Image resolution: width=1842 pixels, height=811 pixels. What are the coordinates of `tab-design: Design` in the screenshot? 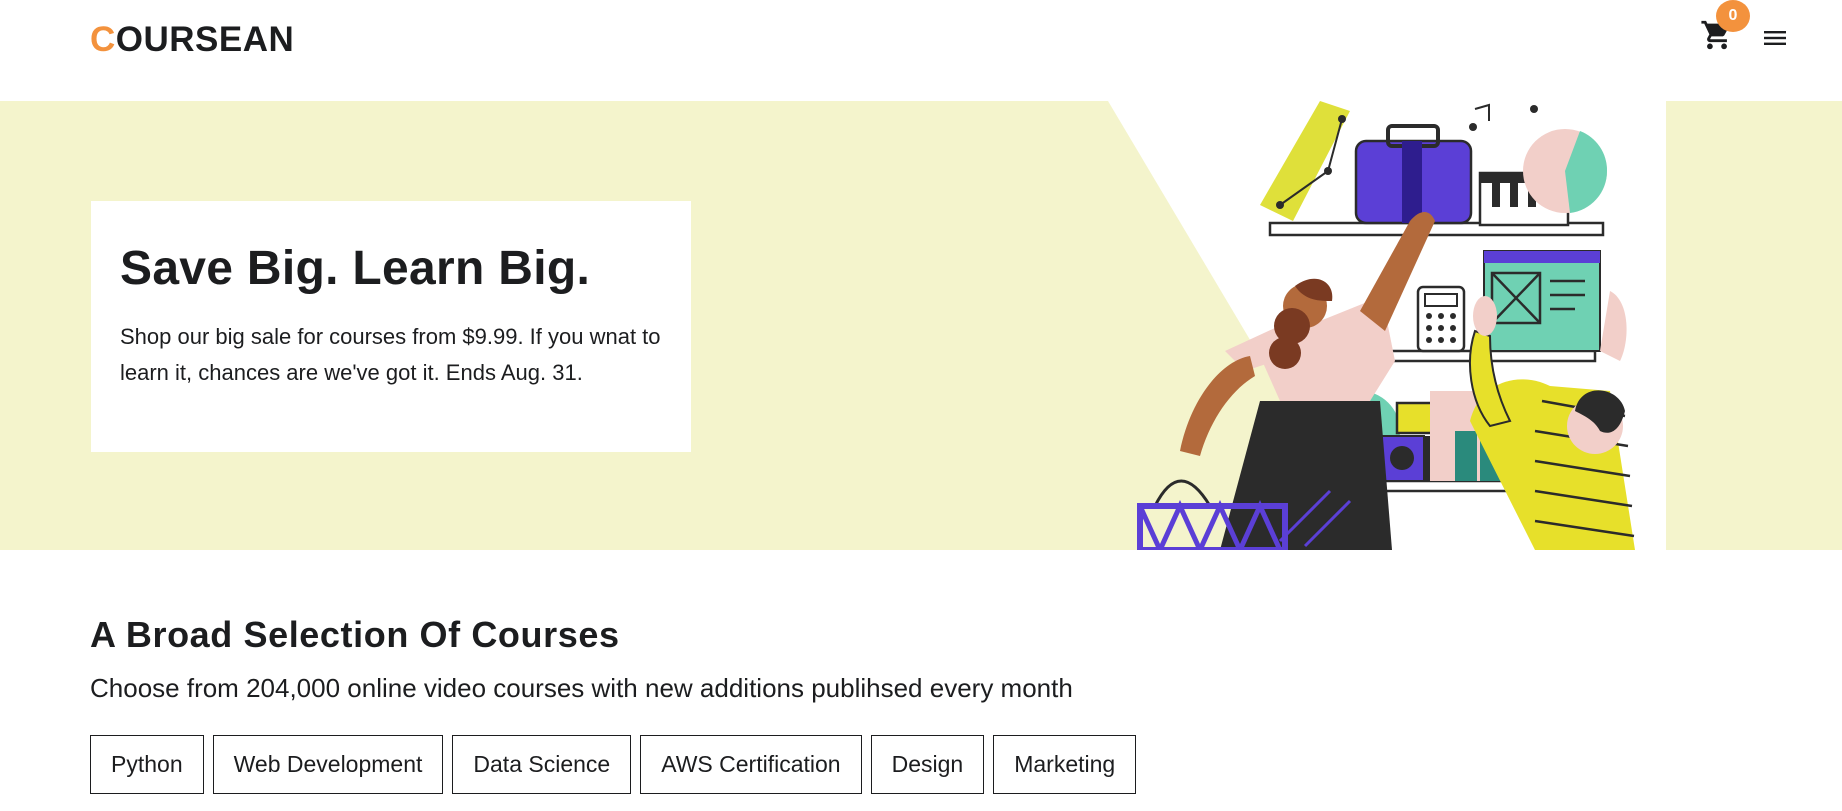 It's located at (927, 764).